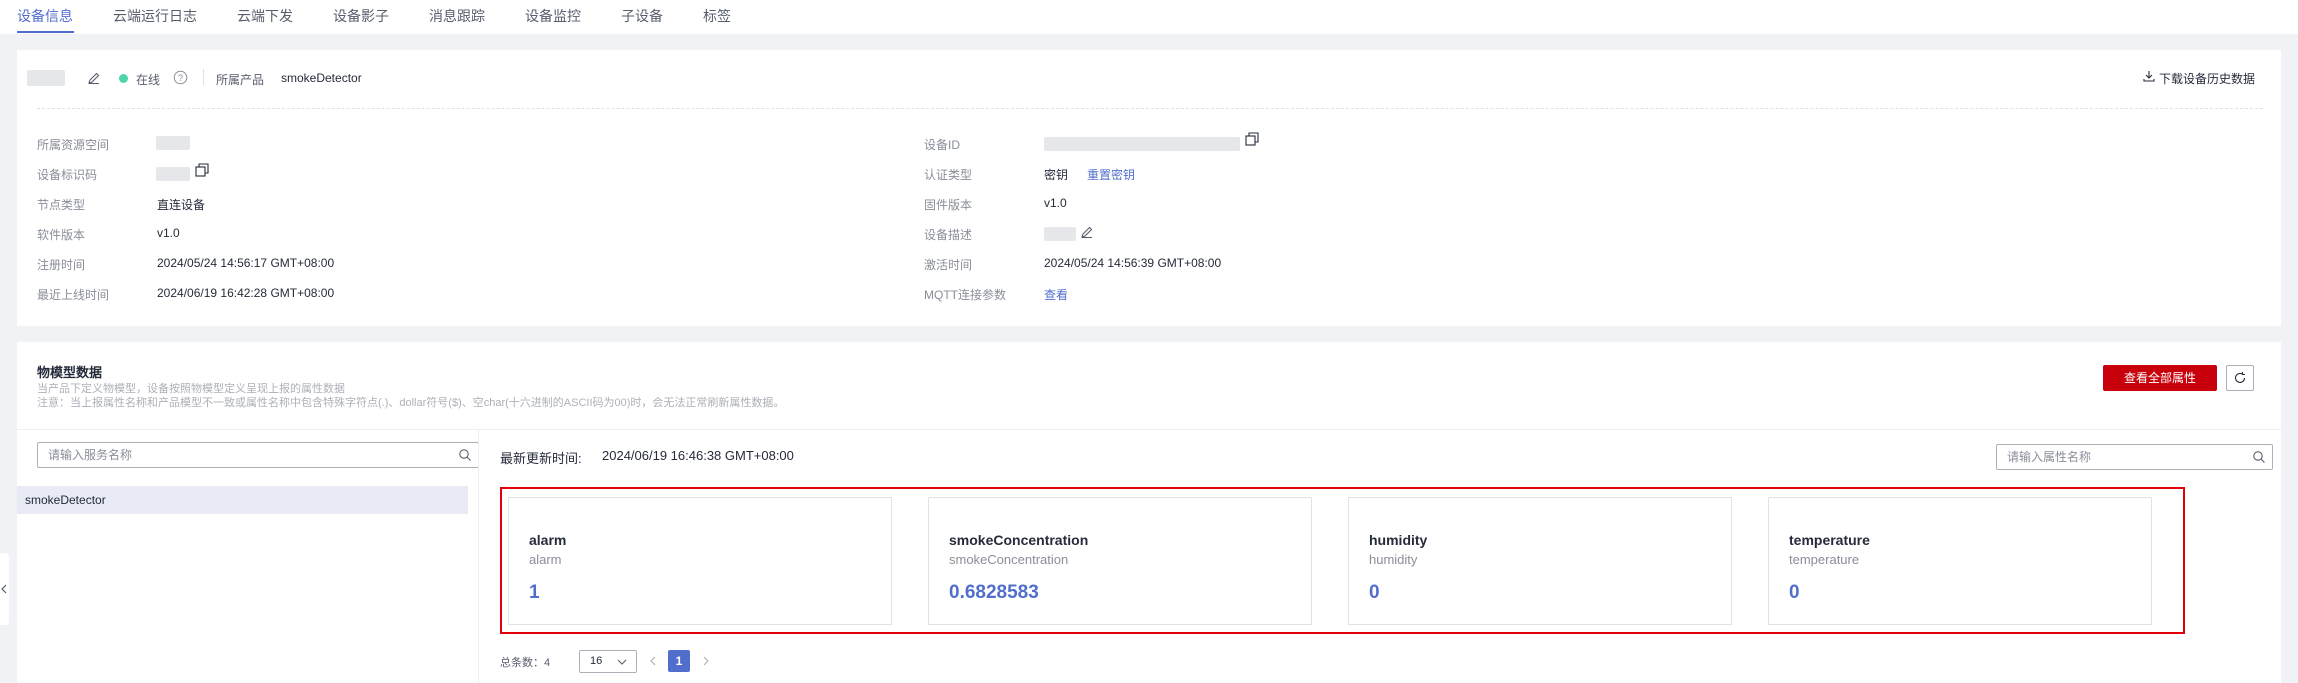 The image size is (2298, 683). Describe the element at coordinates (61, 235) in the screenshot. I see `software-version-label: 软件版本` at that location.